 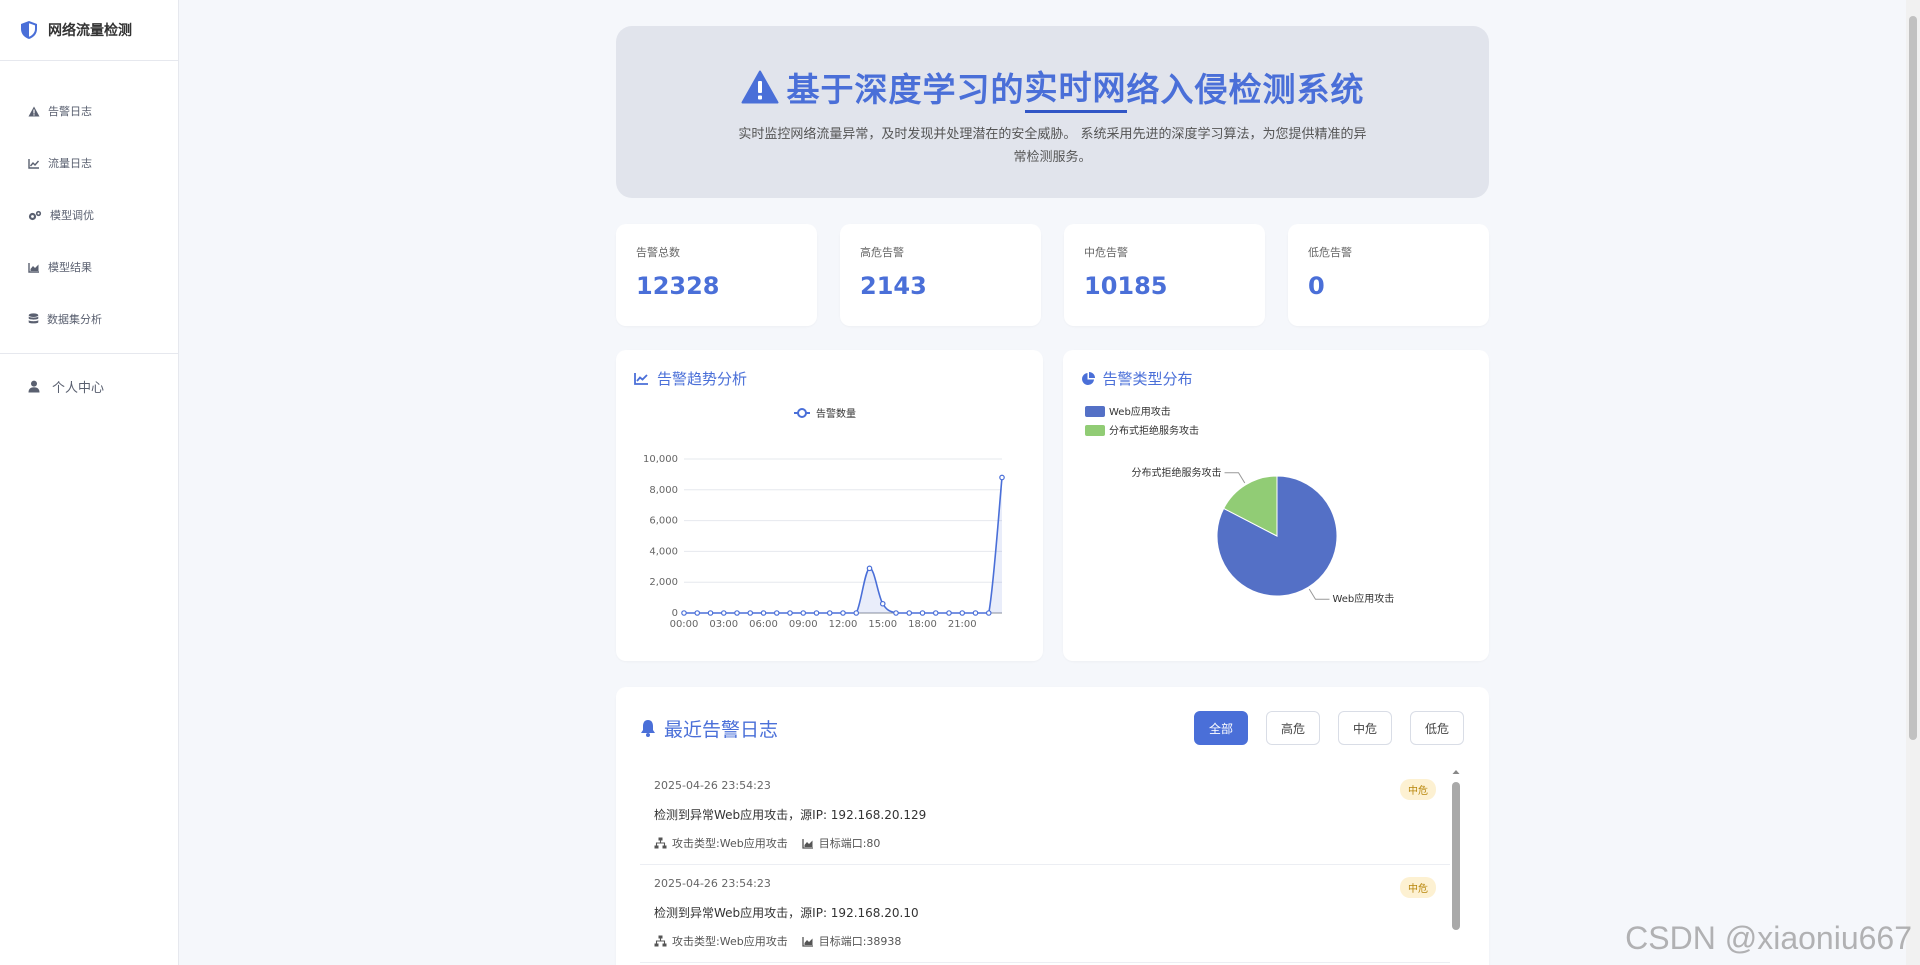 What do you see at coordinates (1768, 938) in the screenshot?
I see `watermark: CSDN @xiaoniu667` at bounding box center [1768, 938].